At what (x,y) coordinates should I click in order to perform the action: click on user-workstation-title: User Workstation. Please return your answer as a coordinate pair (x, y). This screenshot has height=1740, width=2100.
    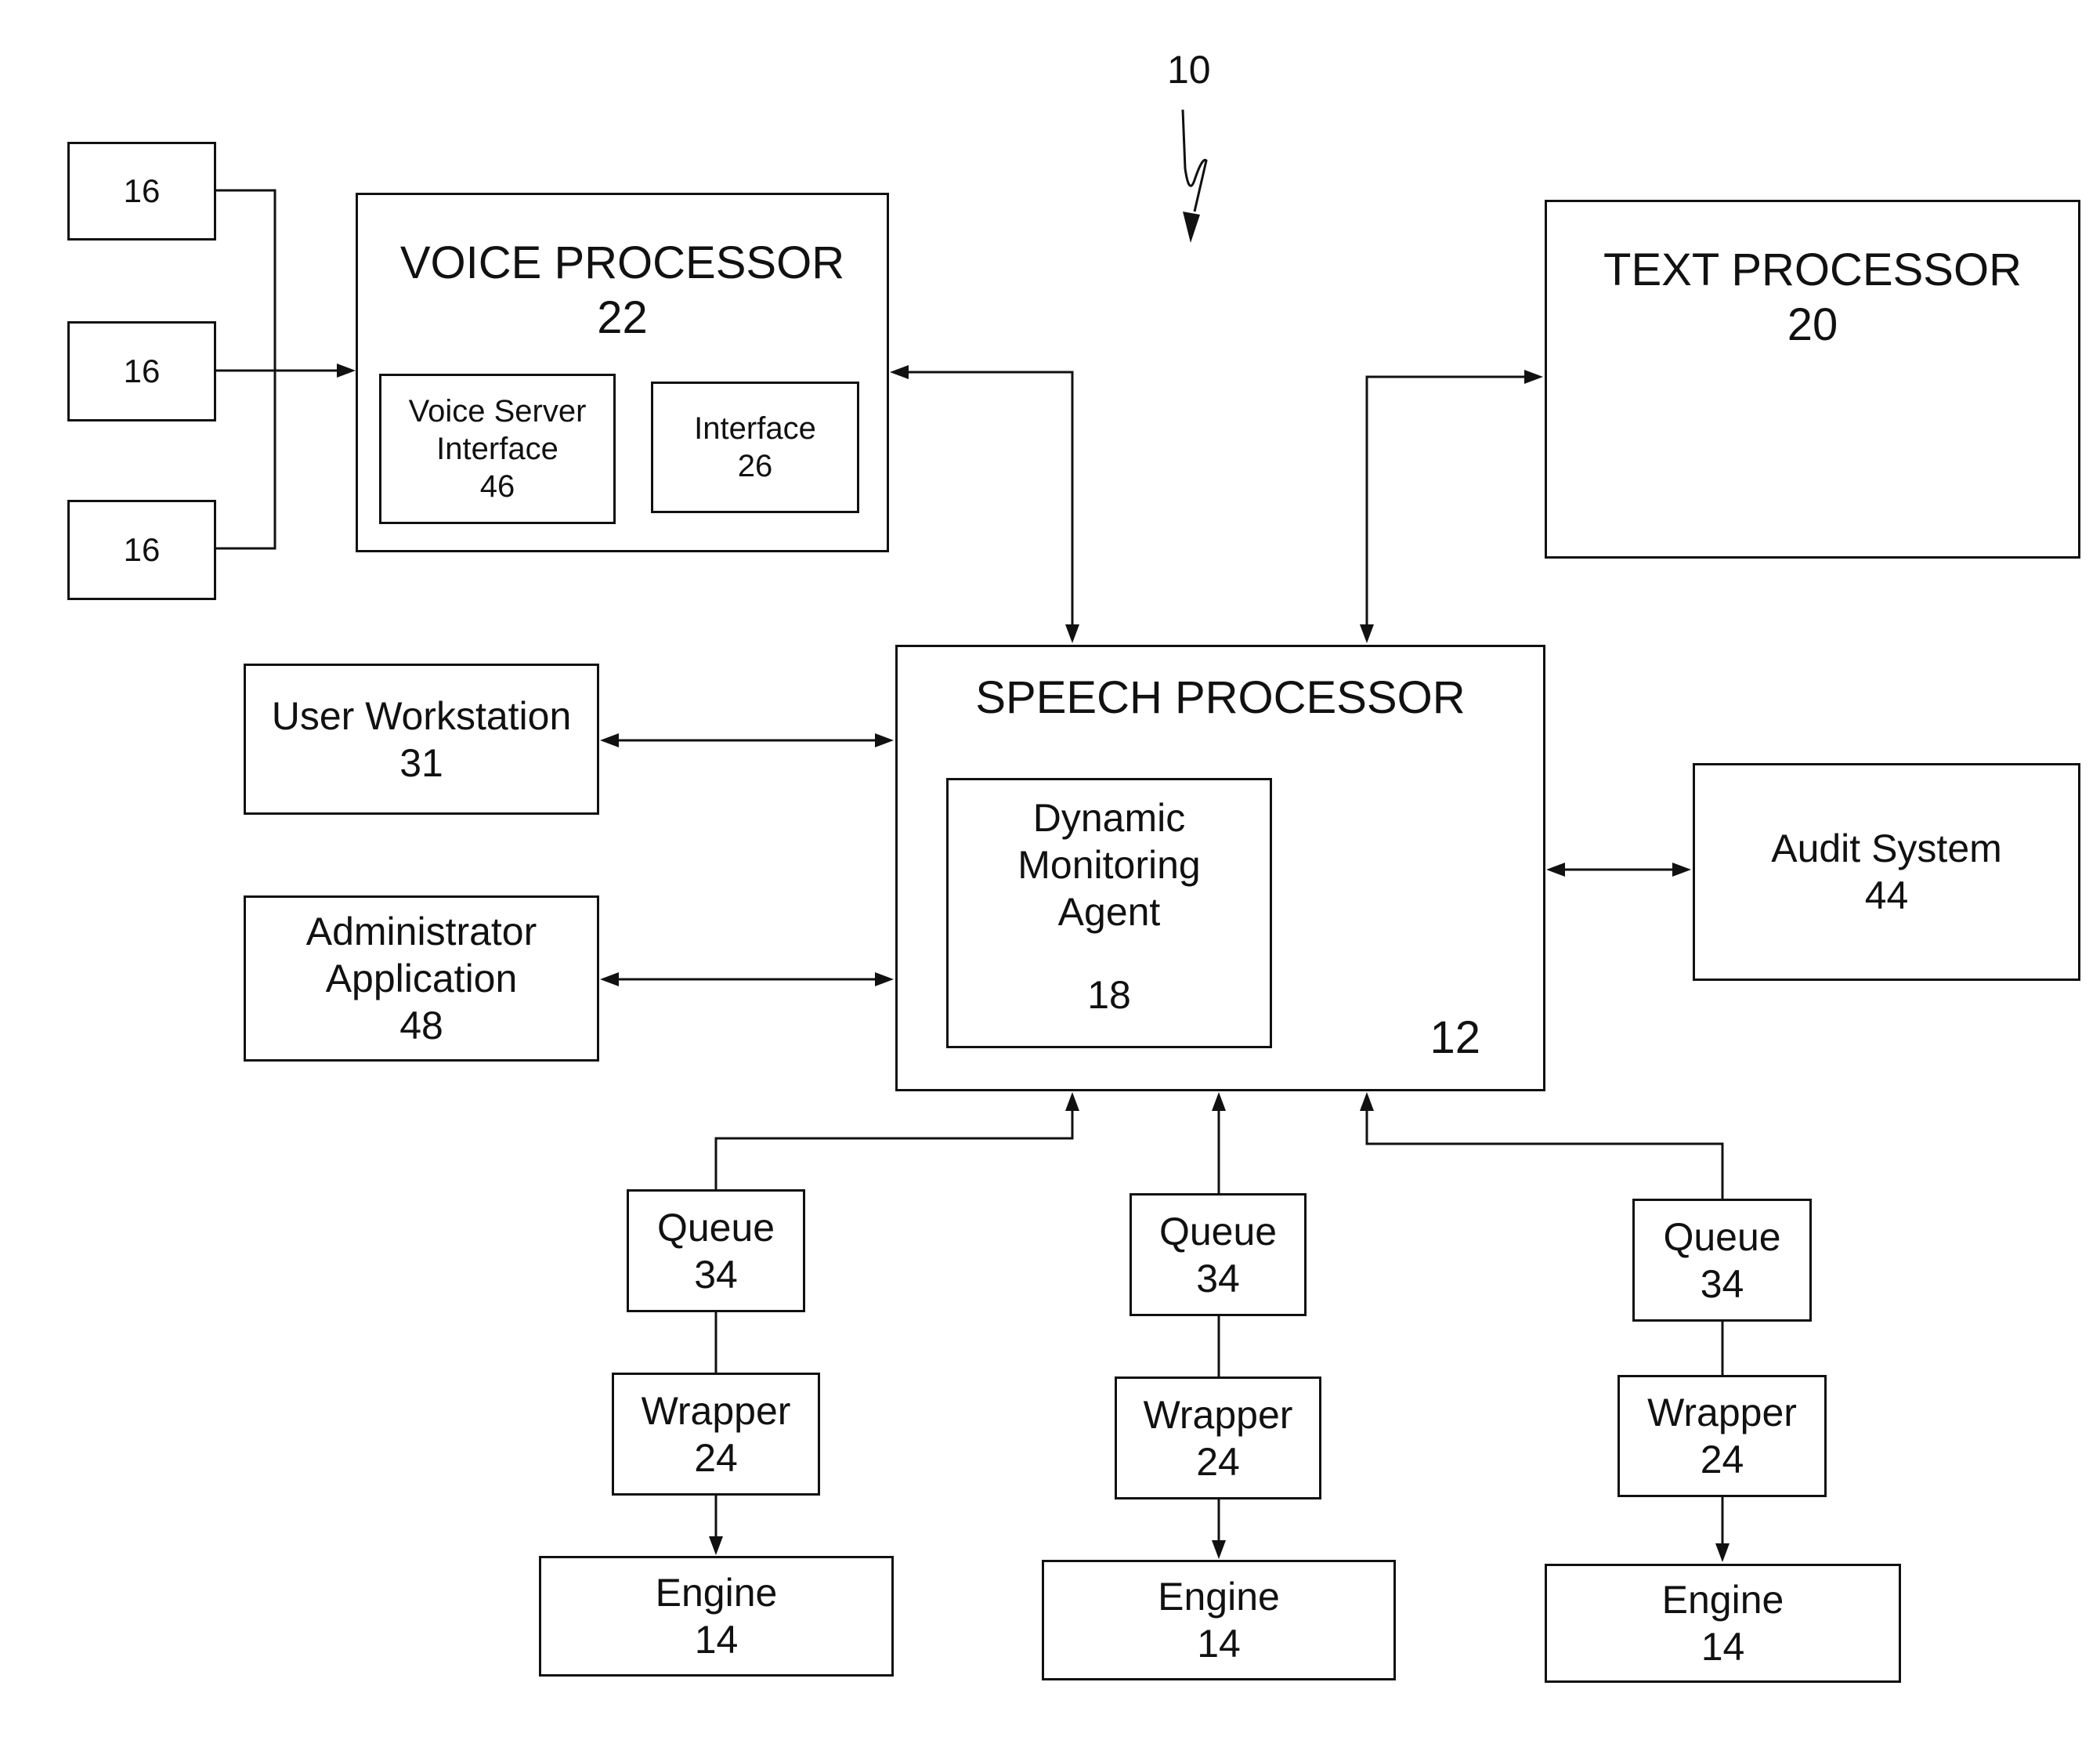
    Looking at the image, I should click on (421, 716).